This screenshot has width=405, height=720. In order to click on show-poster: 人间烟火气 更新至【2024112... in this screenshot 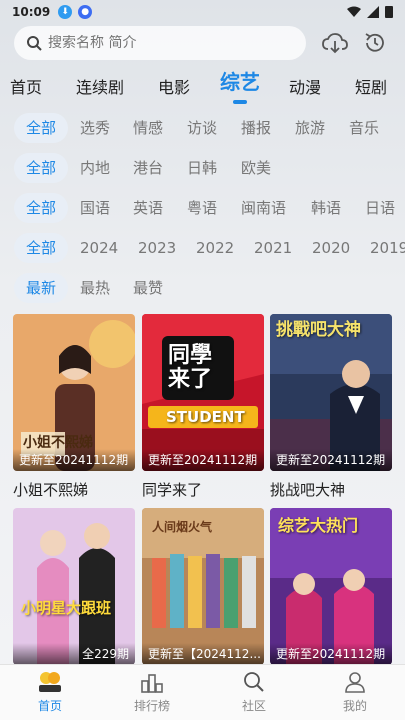, I will do `click(203, 586)`.